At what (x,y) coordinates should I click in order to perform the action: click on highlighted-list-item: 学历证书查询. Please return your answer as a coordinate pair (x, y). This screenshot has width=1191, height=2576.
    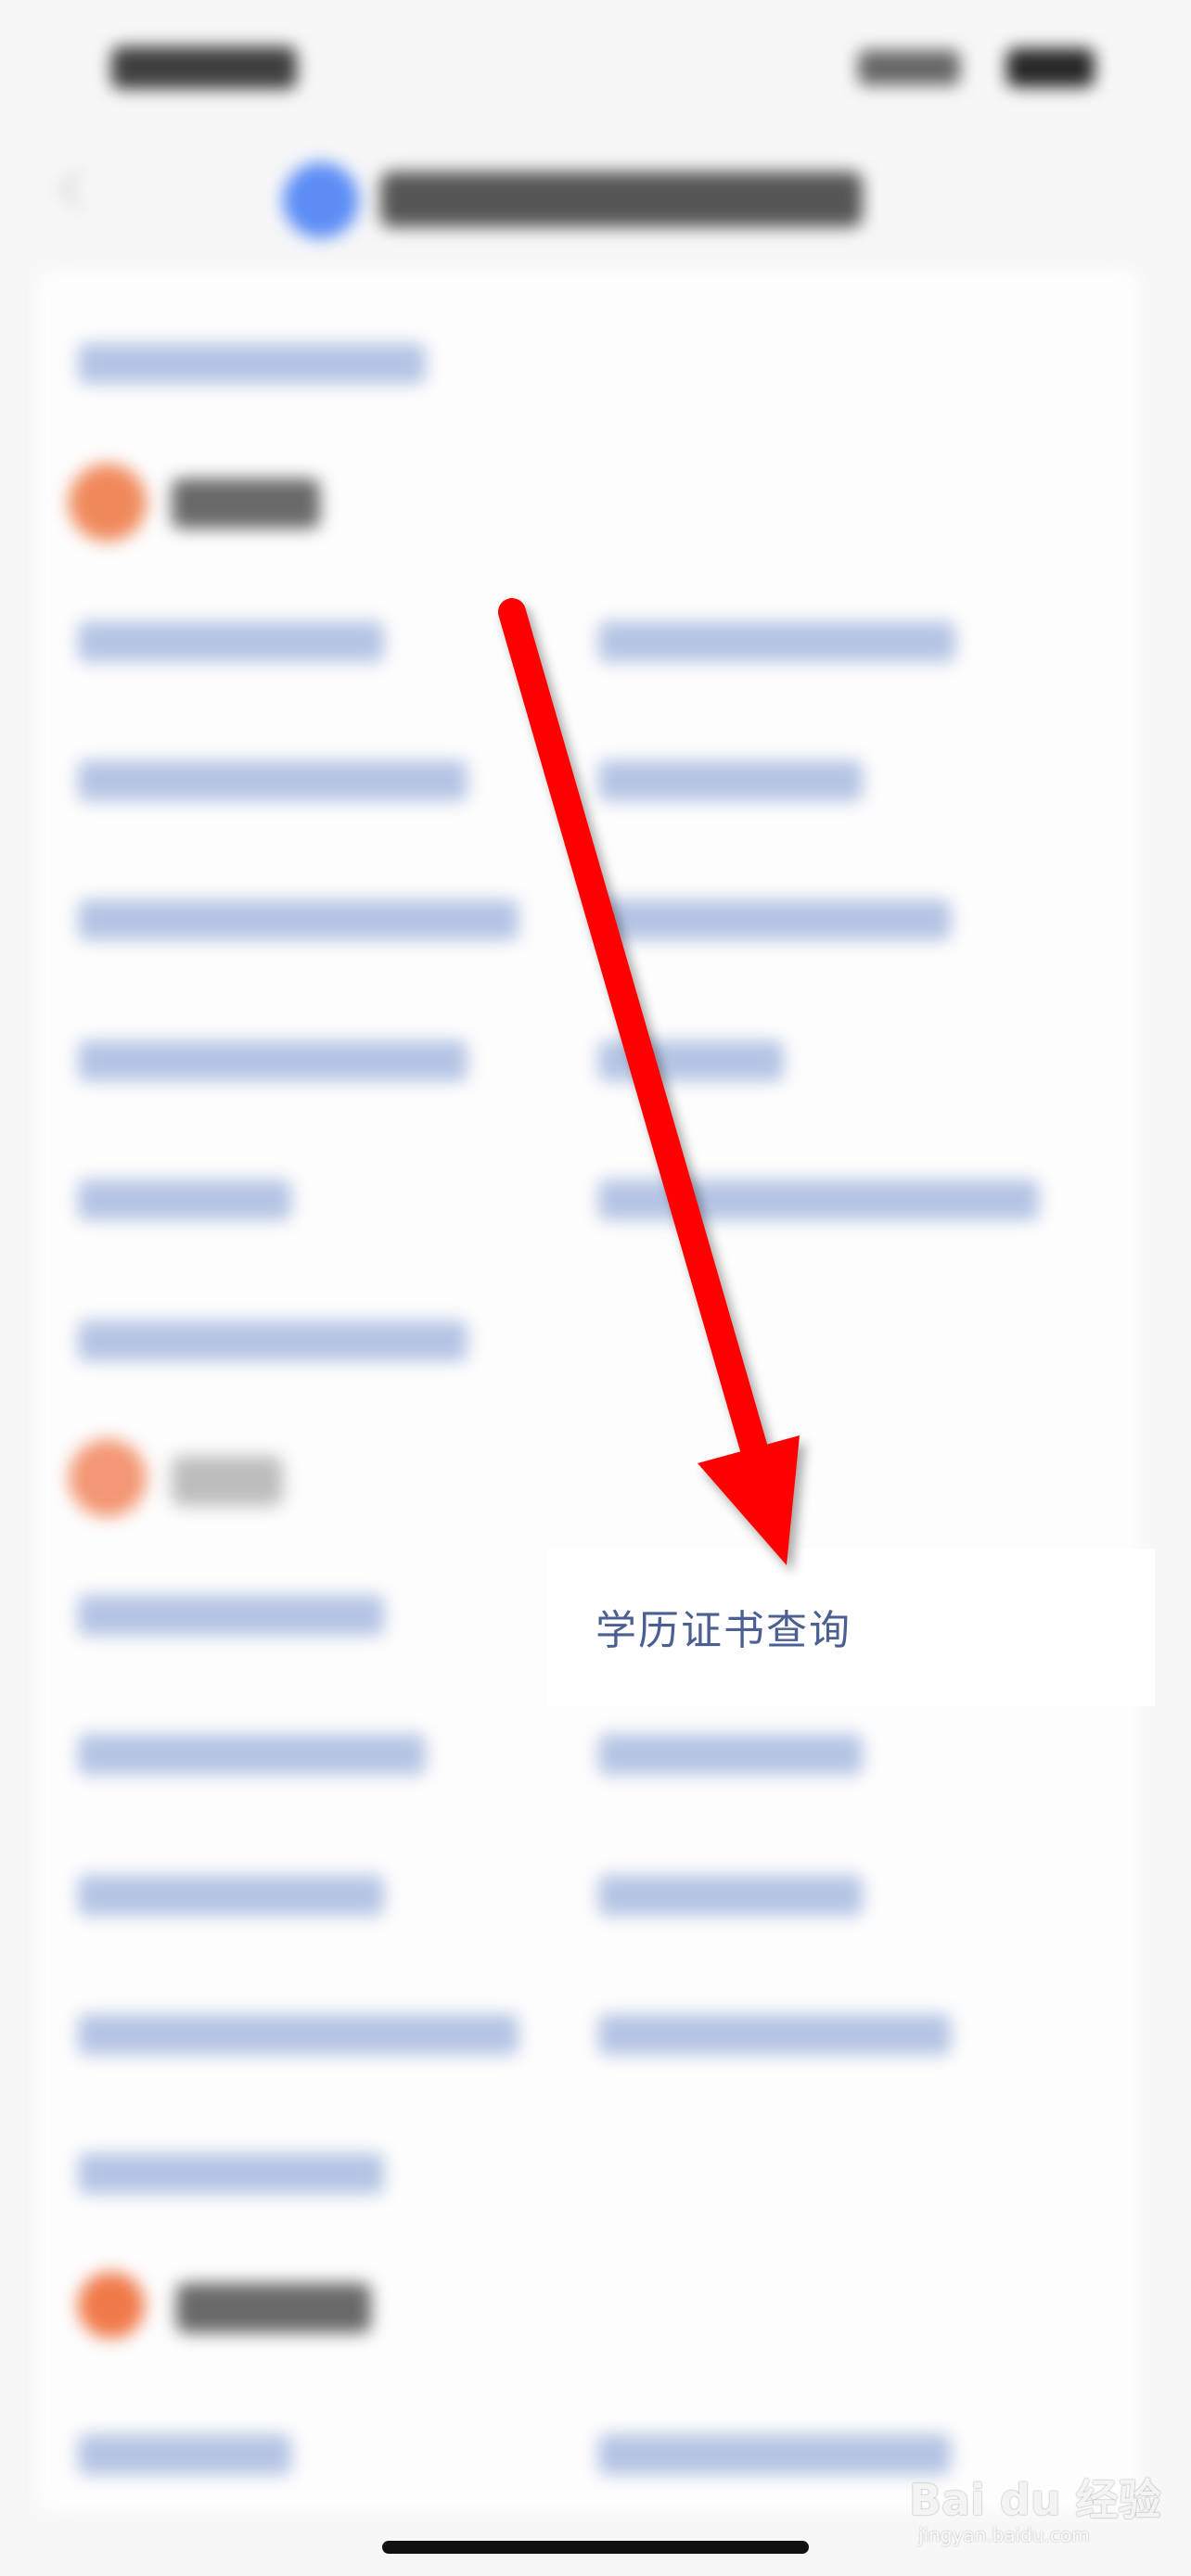
    Looking at the image, I should click on (851, 1627).